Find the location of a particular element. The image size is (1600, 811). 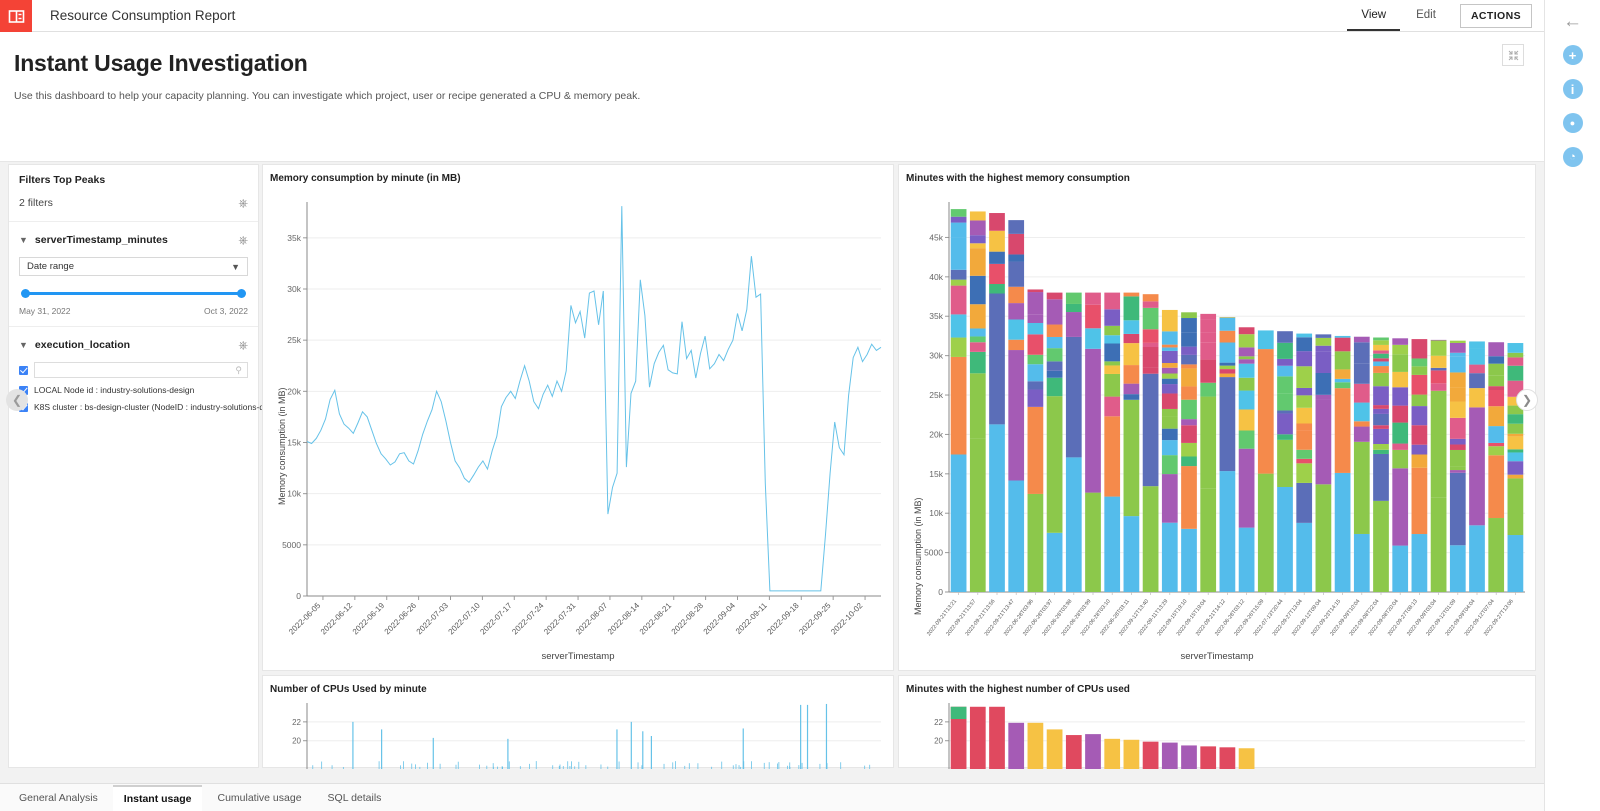

tab-view: View is located at coordinates (1374, 15).